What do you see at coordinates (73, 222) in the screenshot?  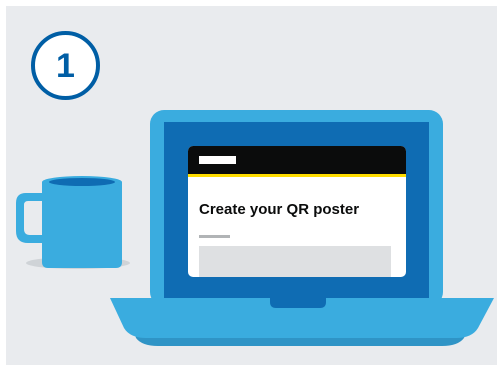 I see `mug-icon` at bounding box center [73, 222].